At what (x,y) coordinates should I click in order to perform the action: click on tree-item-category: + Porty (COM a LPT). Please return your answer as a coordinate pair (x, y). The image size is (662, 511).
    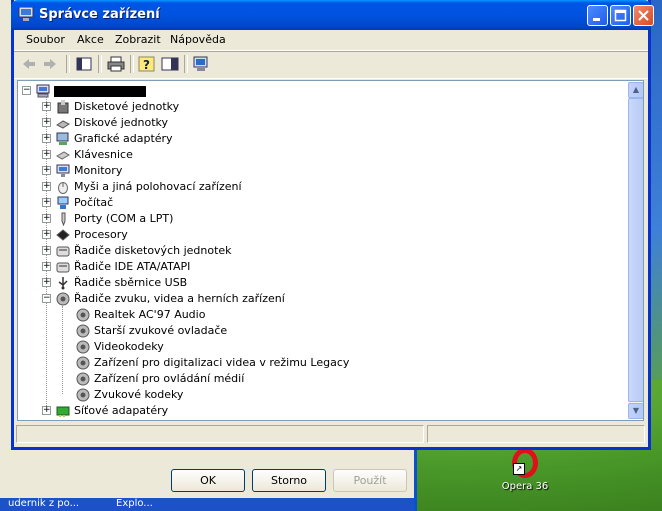
    Looking at the image, I should click on (308, 219).